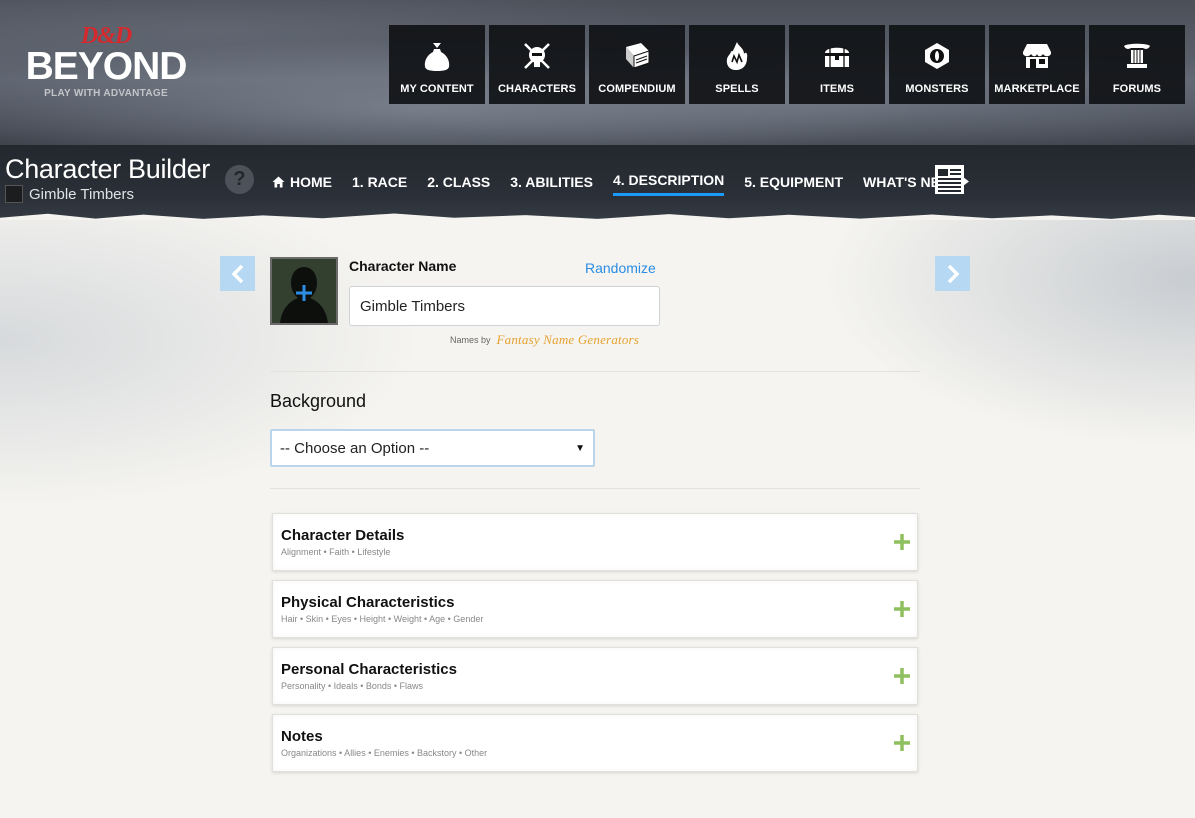 The width and height of the screenshot is (1195, 818). Describe the element at coordinates (537, 89) in the screenshot. I see `nav-label: CHARACTERS` at that location.